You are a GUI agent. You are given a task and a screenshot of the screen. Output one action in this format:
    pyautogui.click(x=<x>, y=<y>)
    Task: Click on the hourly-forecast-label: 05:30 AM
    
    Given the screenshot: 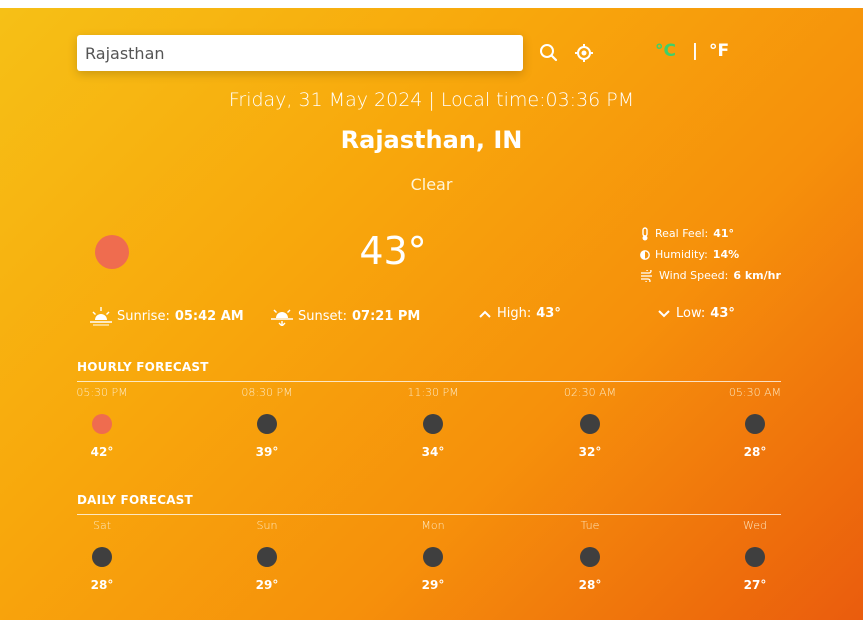 What is the action you would take?
    pyautogui.click(x=755, y=392)
    